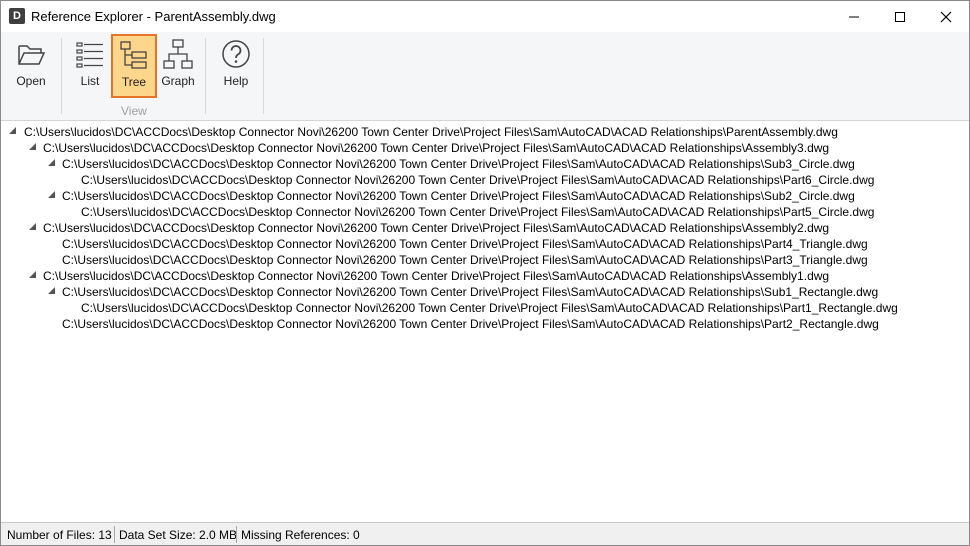  I want to click on list-label: List, so click(90, 81).